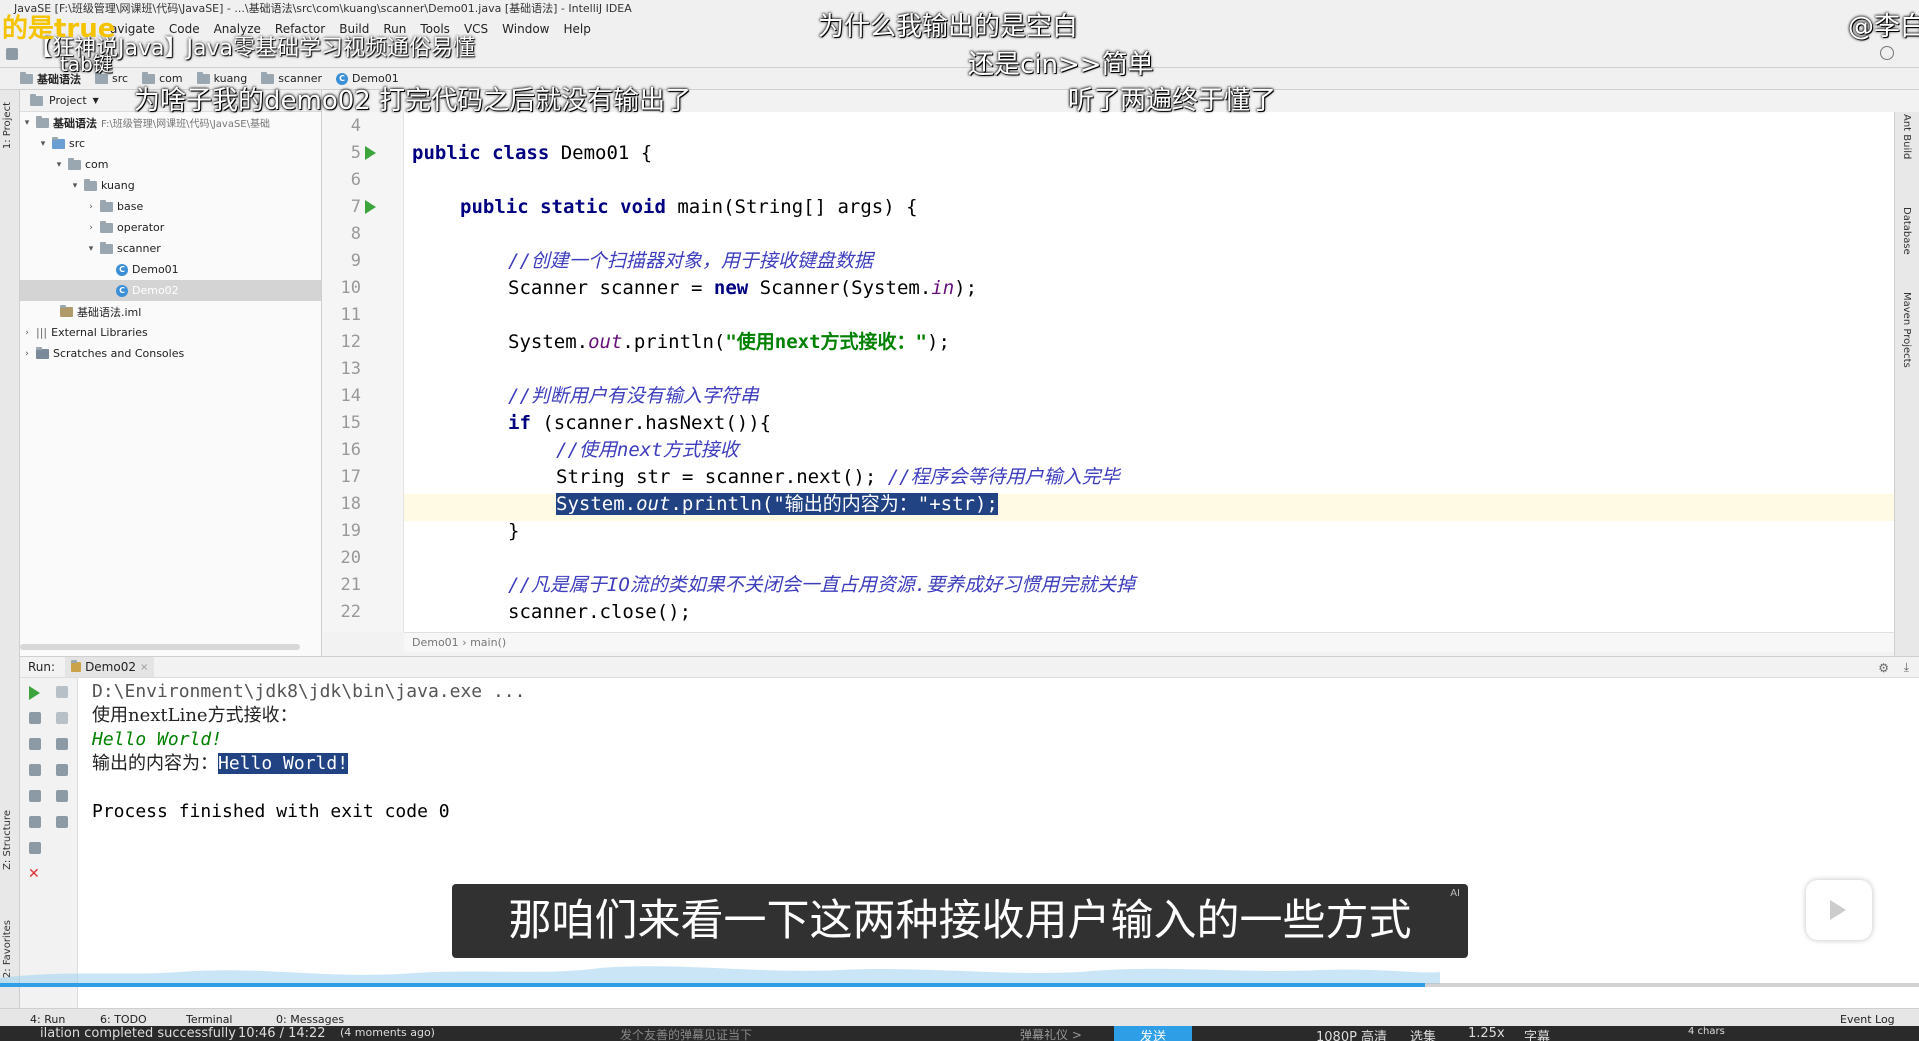 The width and height of the screenshot is (1919, 1041). I want to click on structure-tool-tab: Z: Structure, so click(7, 840).